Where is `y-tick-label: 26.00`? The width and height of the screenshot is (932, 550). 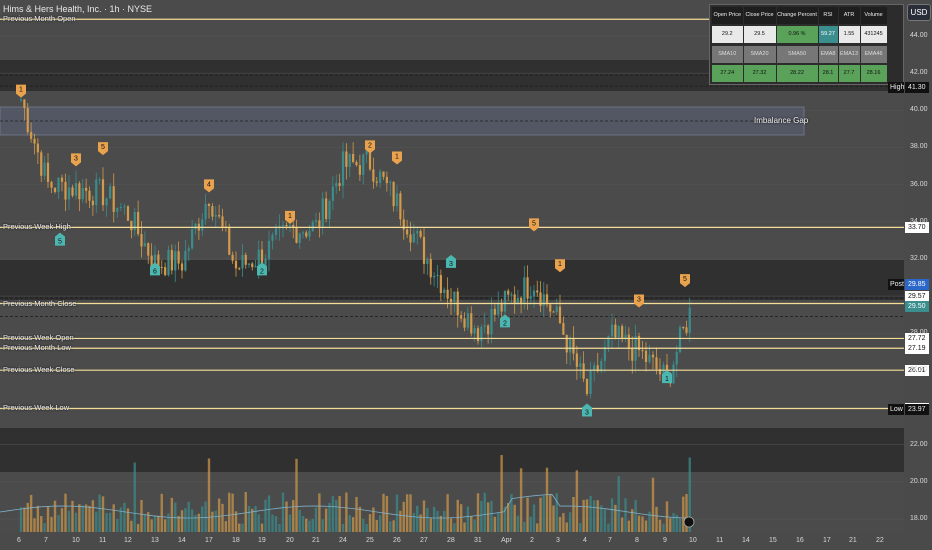
y-tick-label: 26.00 is located at coordinates (919, 370).